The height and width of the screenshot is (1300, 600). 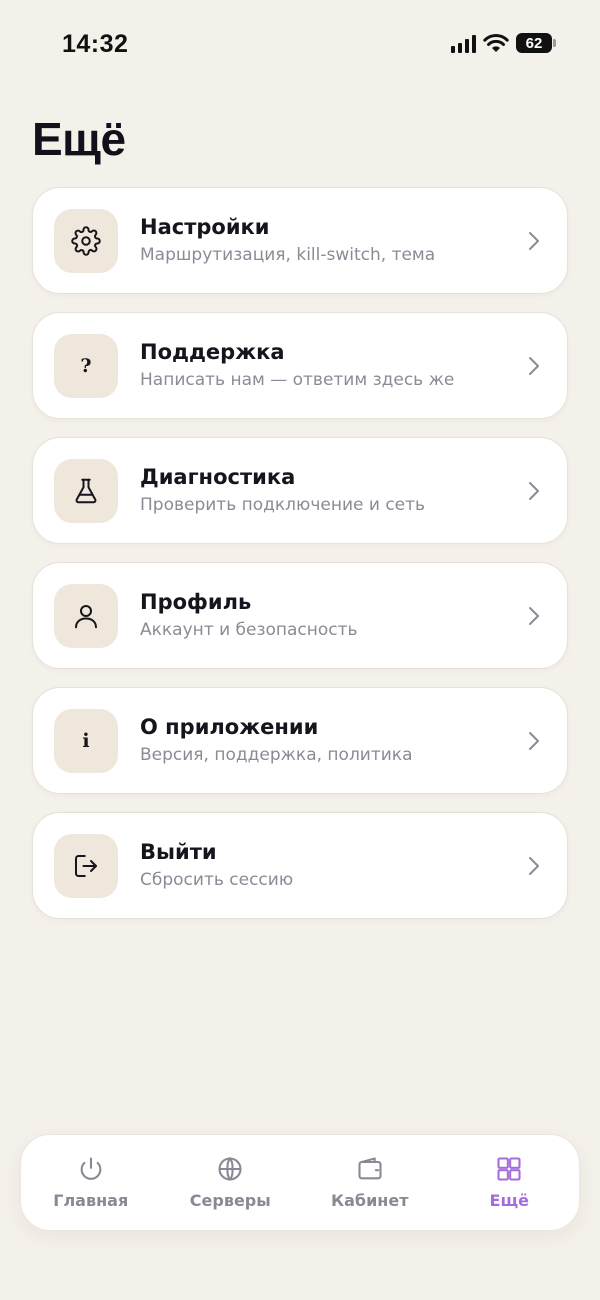 I want to click on globe-icon, so click(x=230, y=1169).